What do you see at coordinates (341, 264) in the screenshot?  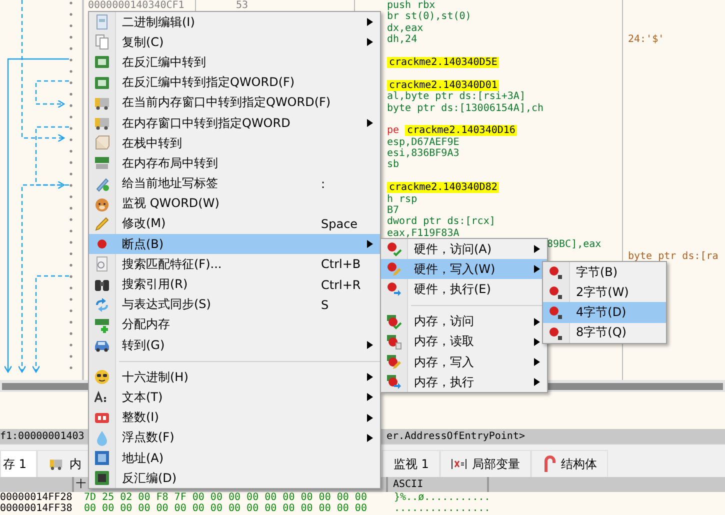 I see `shortcut-label: Ctrl+B` at bounding box center [341, 264].